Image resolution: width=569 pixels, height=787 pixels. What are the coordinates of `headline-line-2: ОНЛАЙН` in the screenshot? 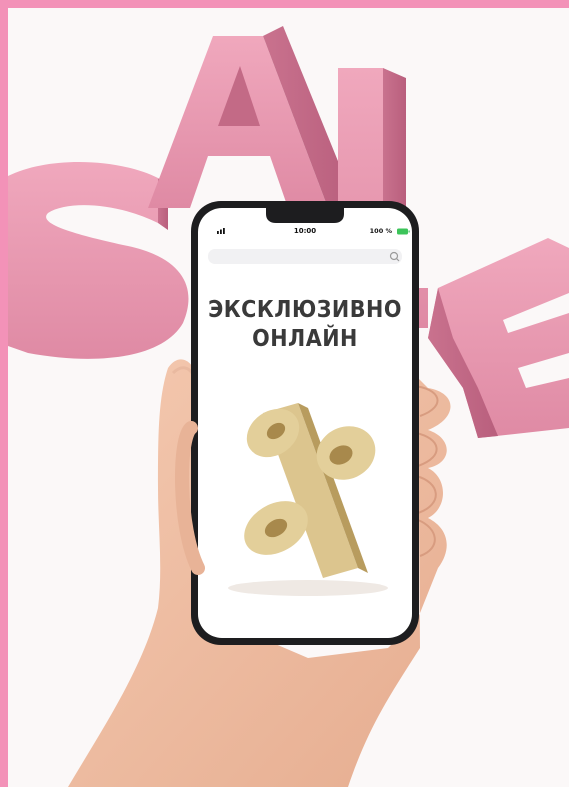 It's located at (305, 339).